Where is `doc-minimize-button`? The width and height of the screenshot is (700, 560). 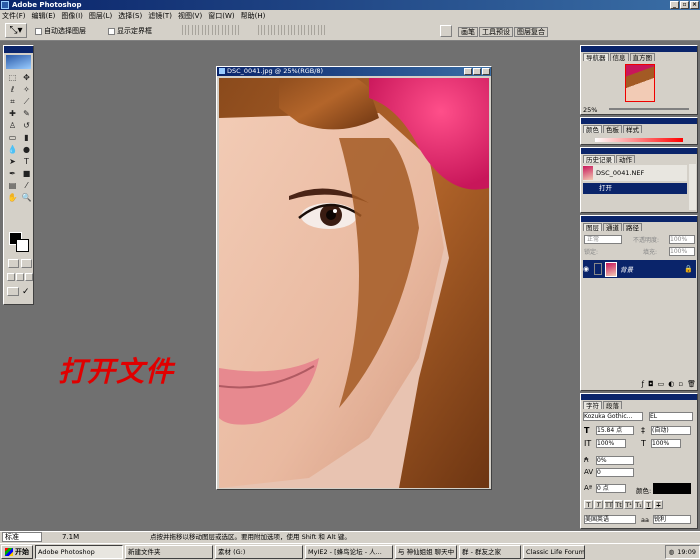
doc-minimize-button is located at coordinates (468, 71).